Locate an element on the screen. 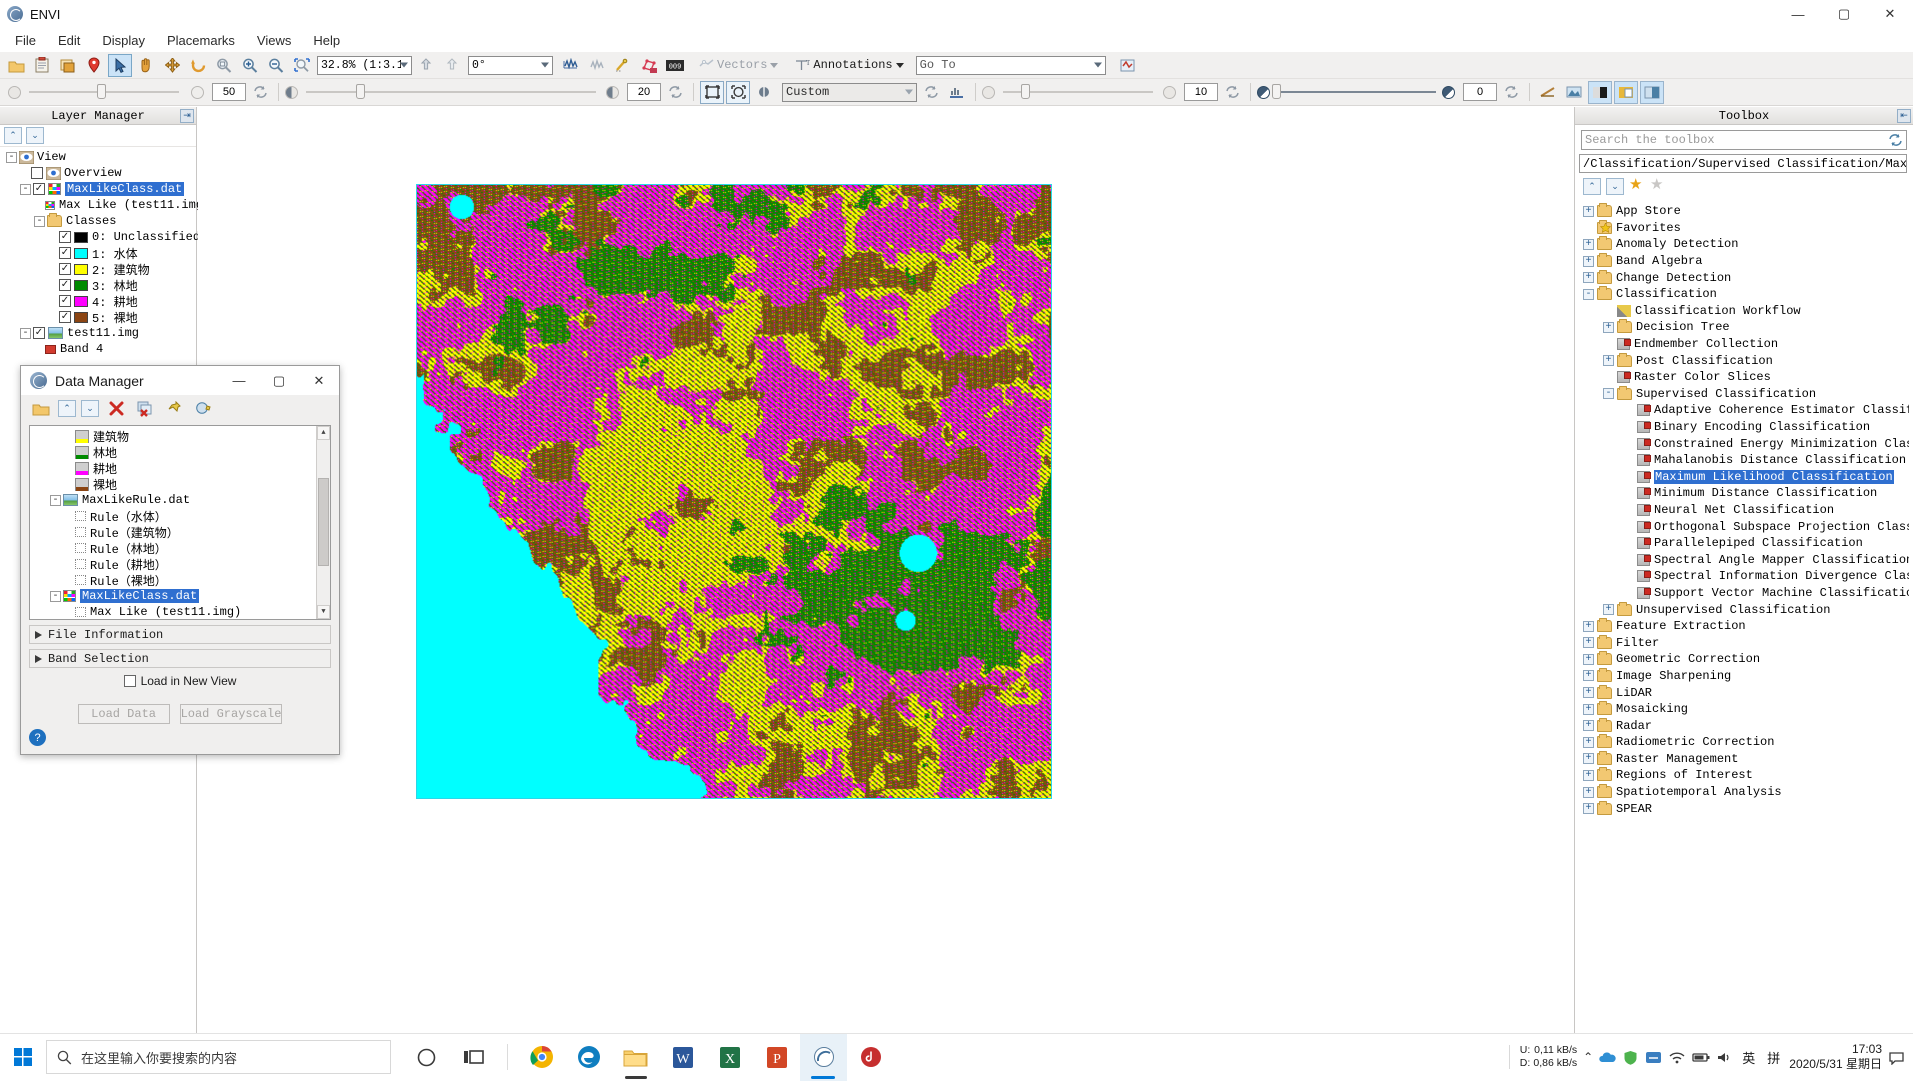 The width and height of the screenshot is (1913, 1081). envi-icon is located at coordinates (823, 1057).